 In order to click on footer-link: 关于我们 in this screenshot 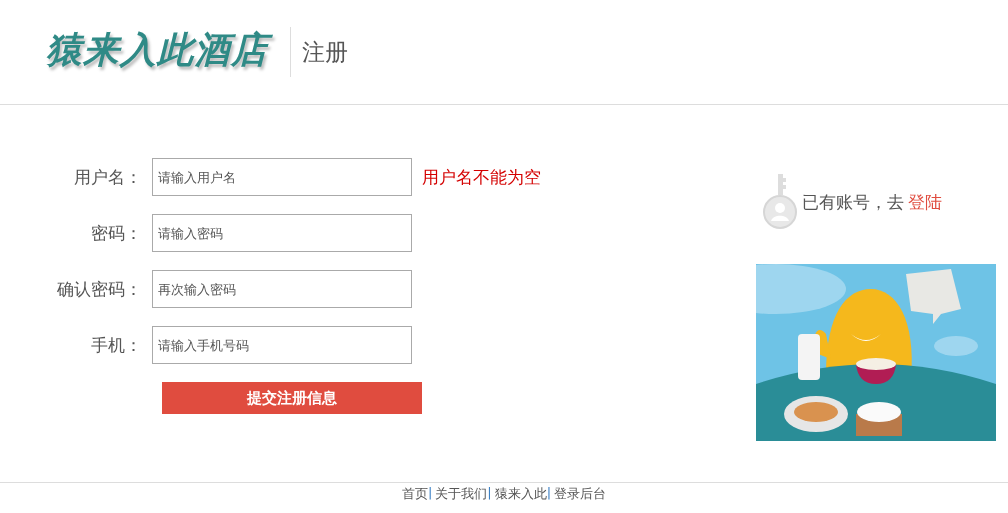, I will do `click(461, 494)`.